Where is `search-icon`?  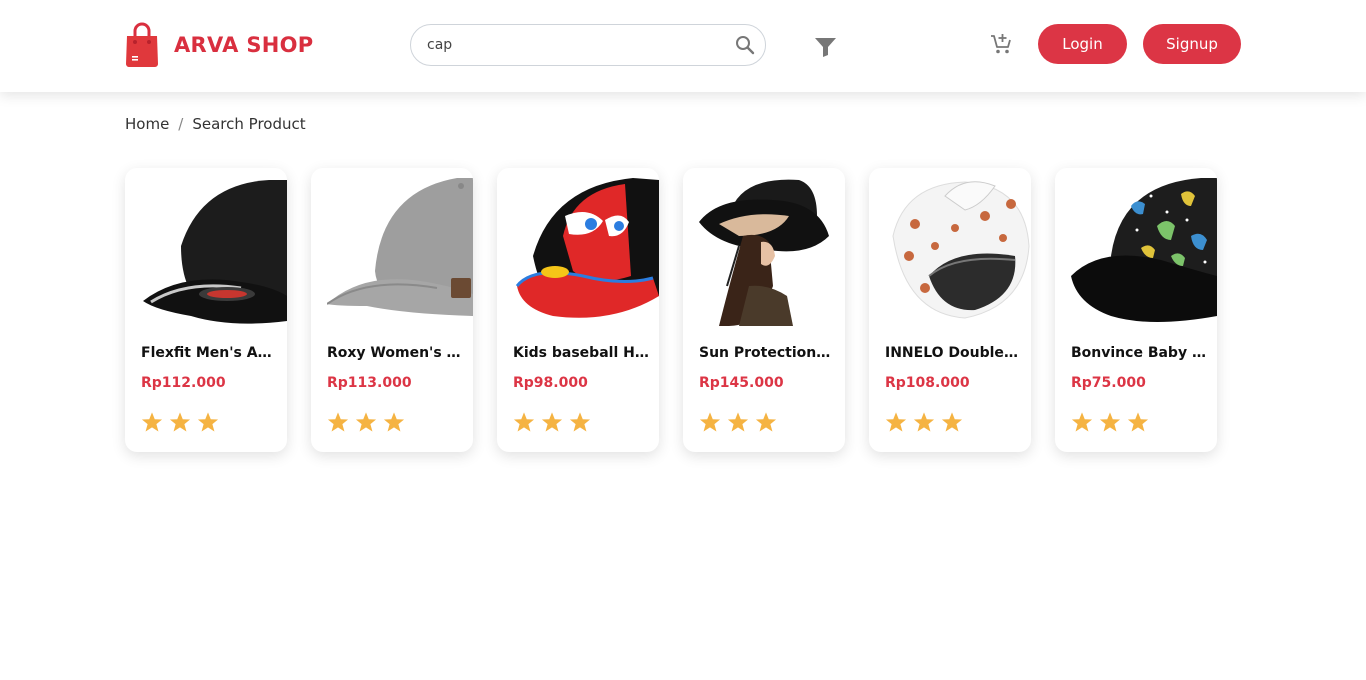 search-icon is located at coordinates (745, 45).